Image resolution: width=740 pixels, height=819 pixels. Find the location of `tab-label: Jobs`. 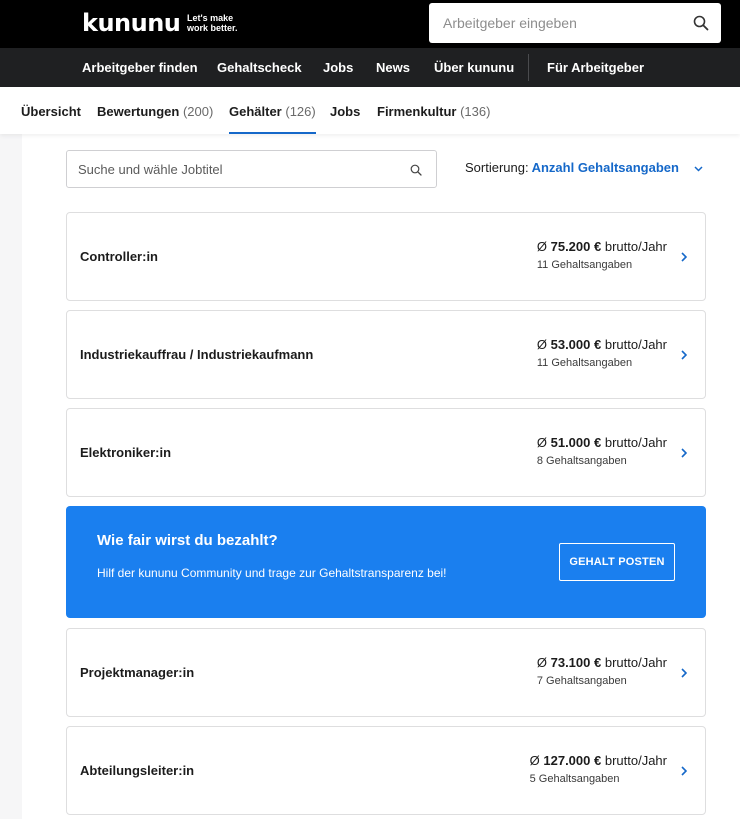

tab-label: Jobs is located at coordinates (345, 111).